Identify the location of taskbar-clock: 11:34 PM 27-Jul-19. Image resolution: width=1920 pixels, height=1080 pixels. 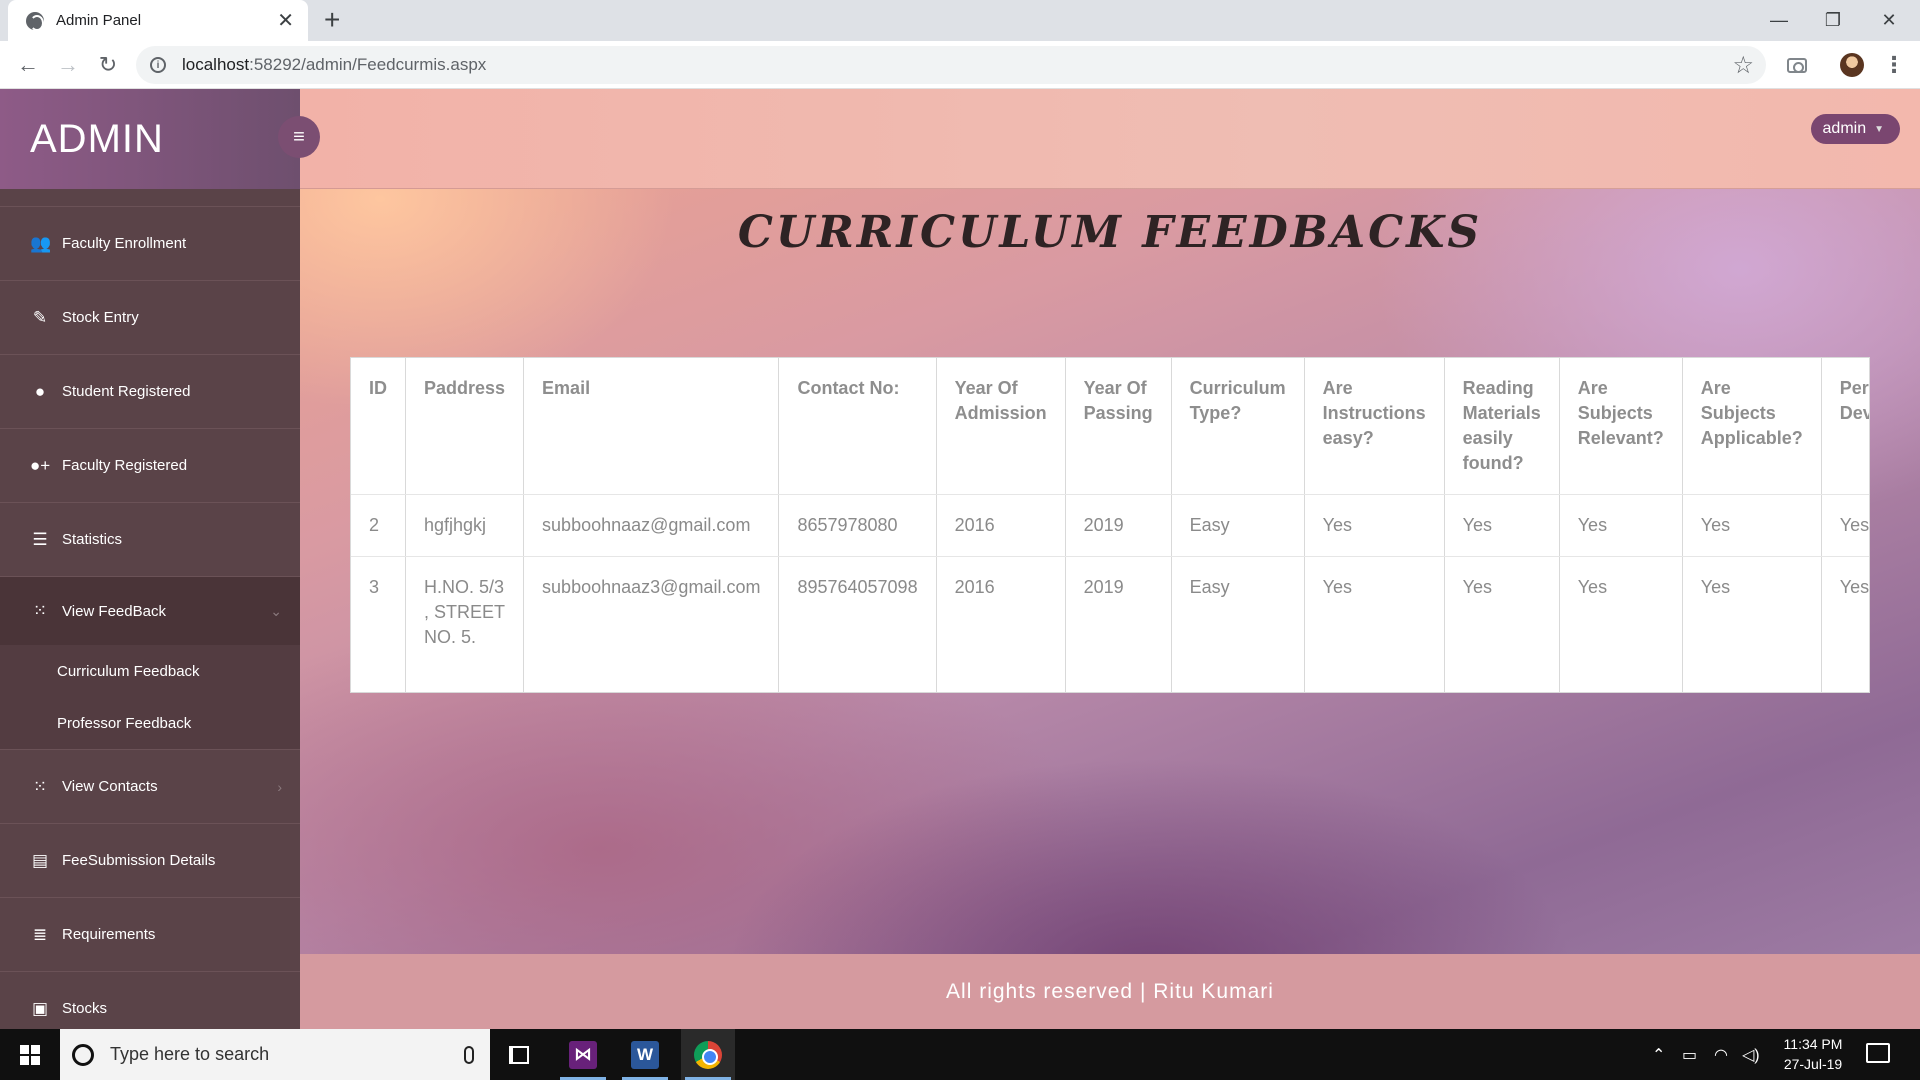
(1813, 1054).